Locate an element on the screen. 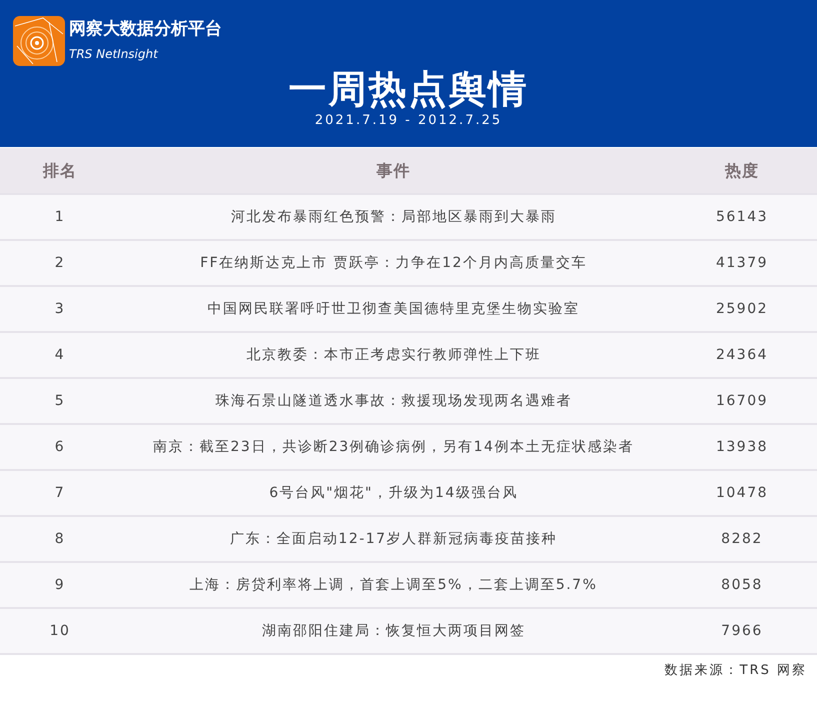  data-source: 数据来源：TRS 网察 is located at coordinates (735, 671).